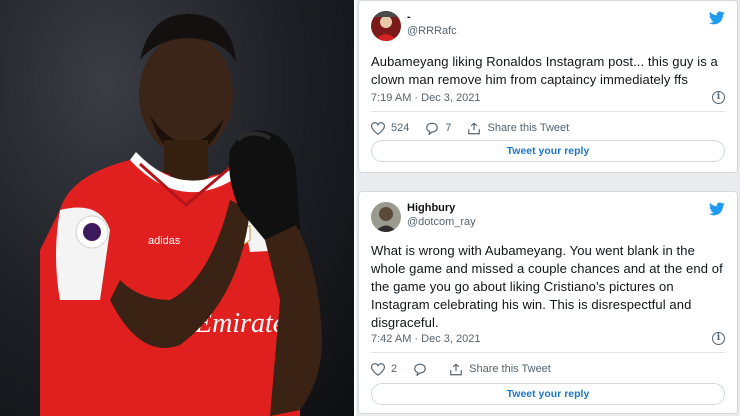  I want to click on reply-action, so click(423, 369).